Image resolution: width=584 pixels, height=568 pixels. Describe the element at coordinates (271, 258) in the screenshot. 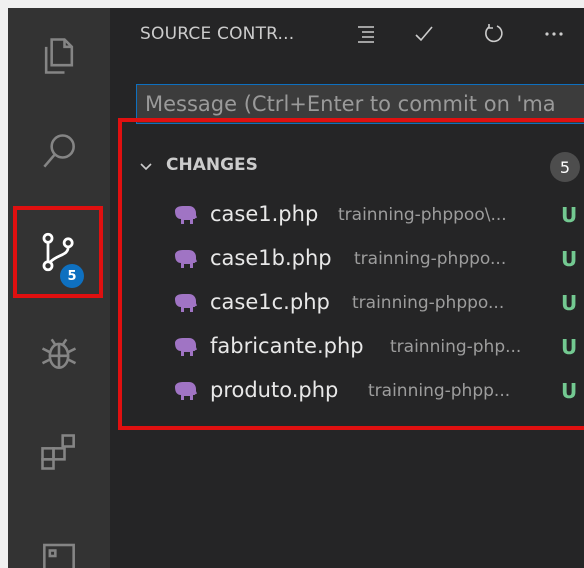

I see `file-name: case1b.php` at that location.